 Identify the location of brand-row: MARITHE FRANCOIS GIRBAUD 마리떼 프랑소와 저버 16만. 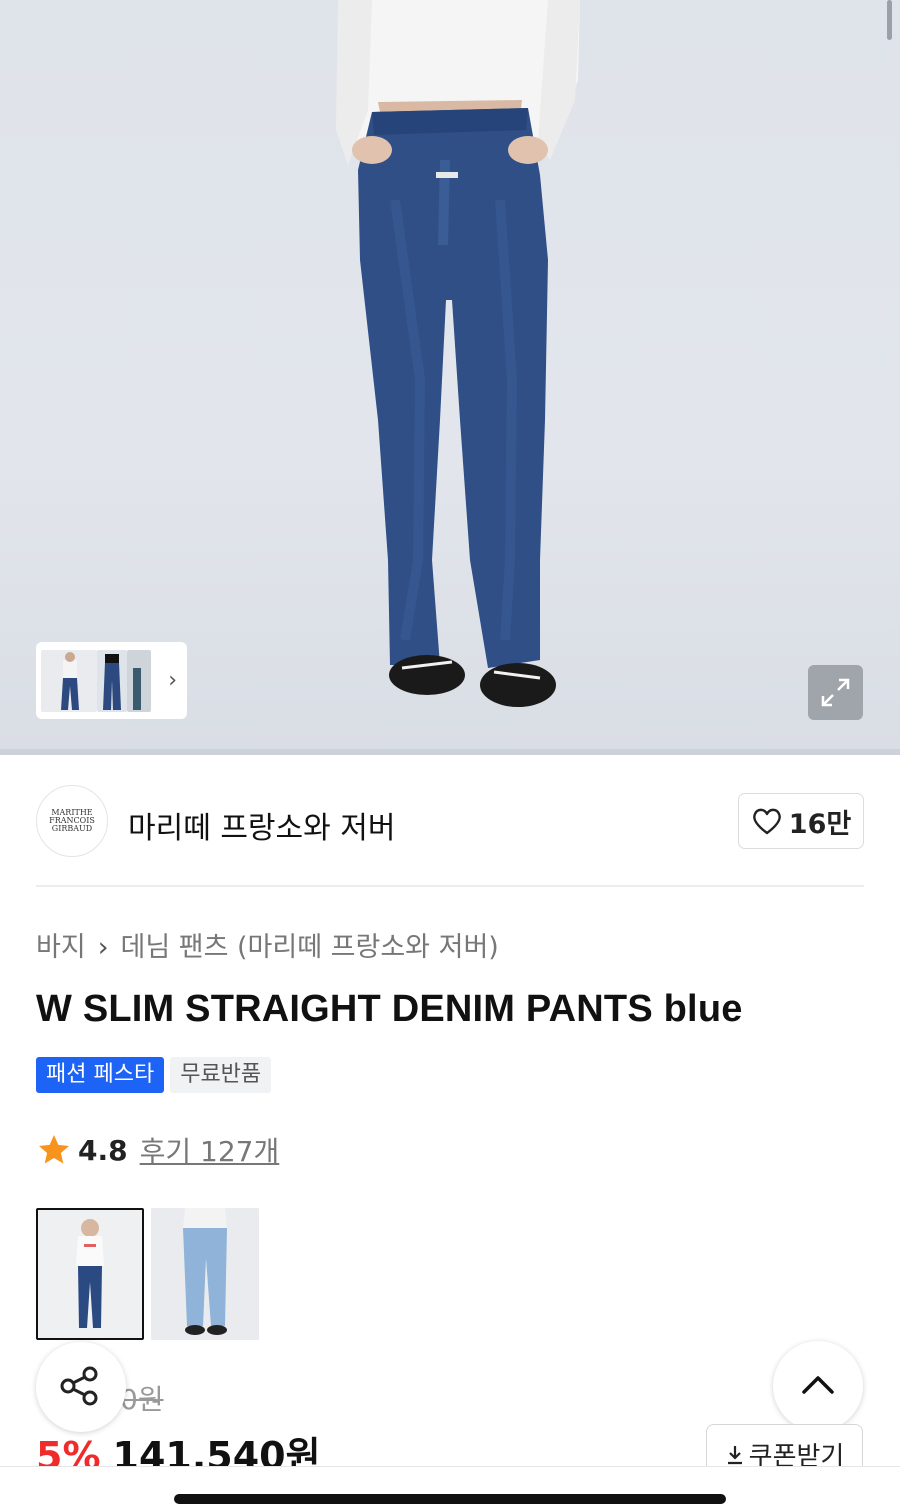
(450, 821).